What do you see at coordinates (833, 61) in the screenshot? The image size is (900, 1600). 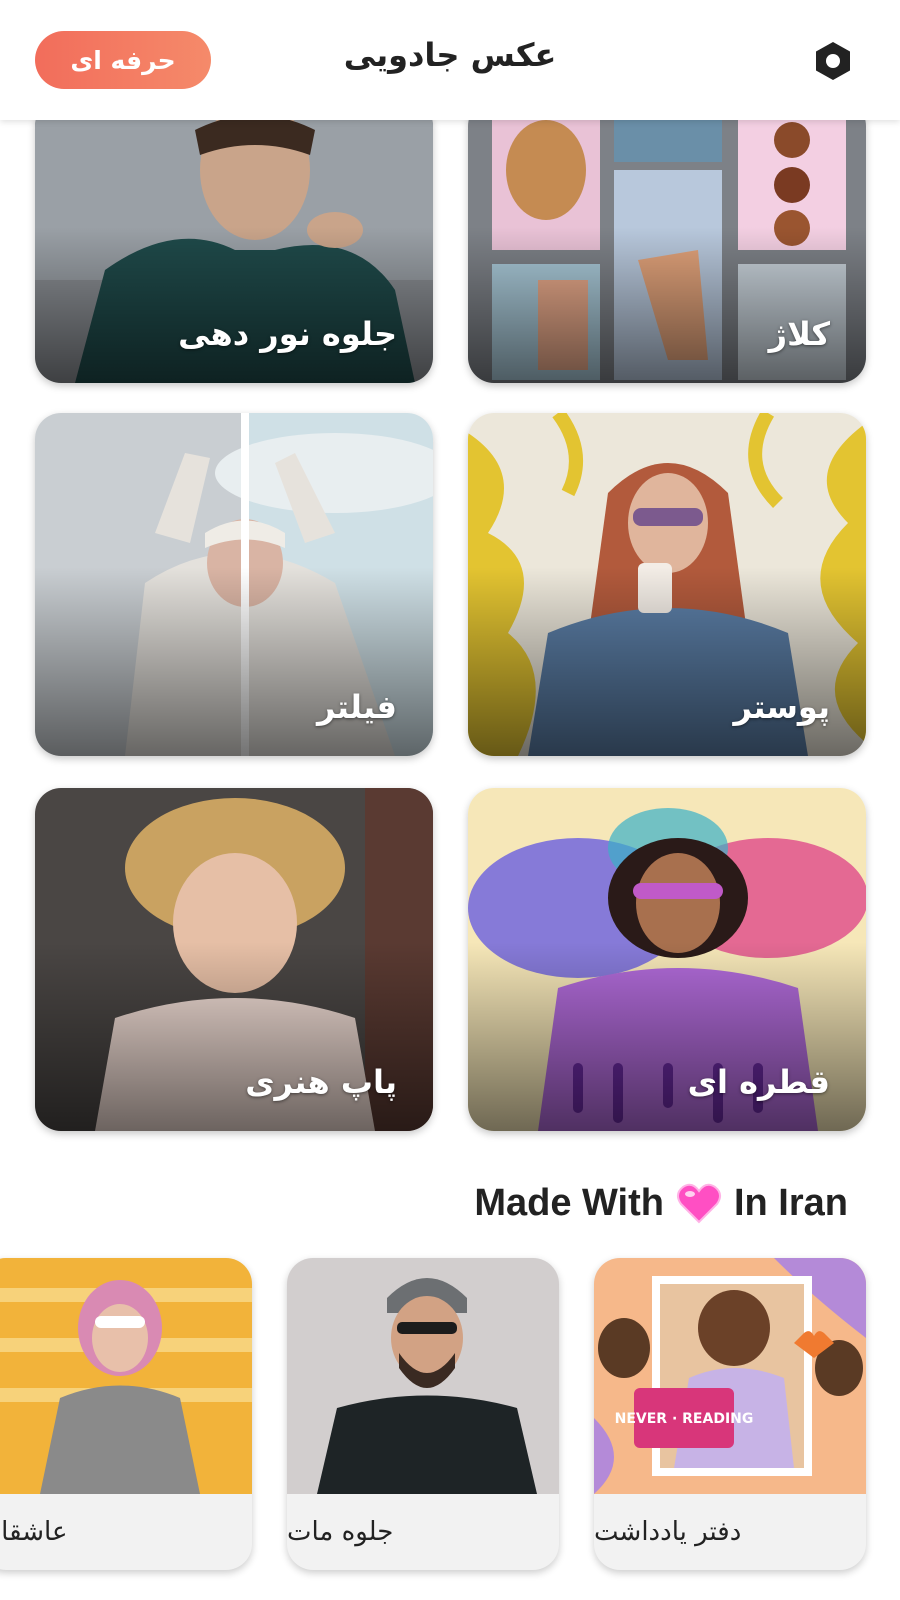 I see `settings-icon` at bounding box center [833, 61].